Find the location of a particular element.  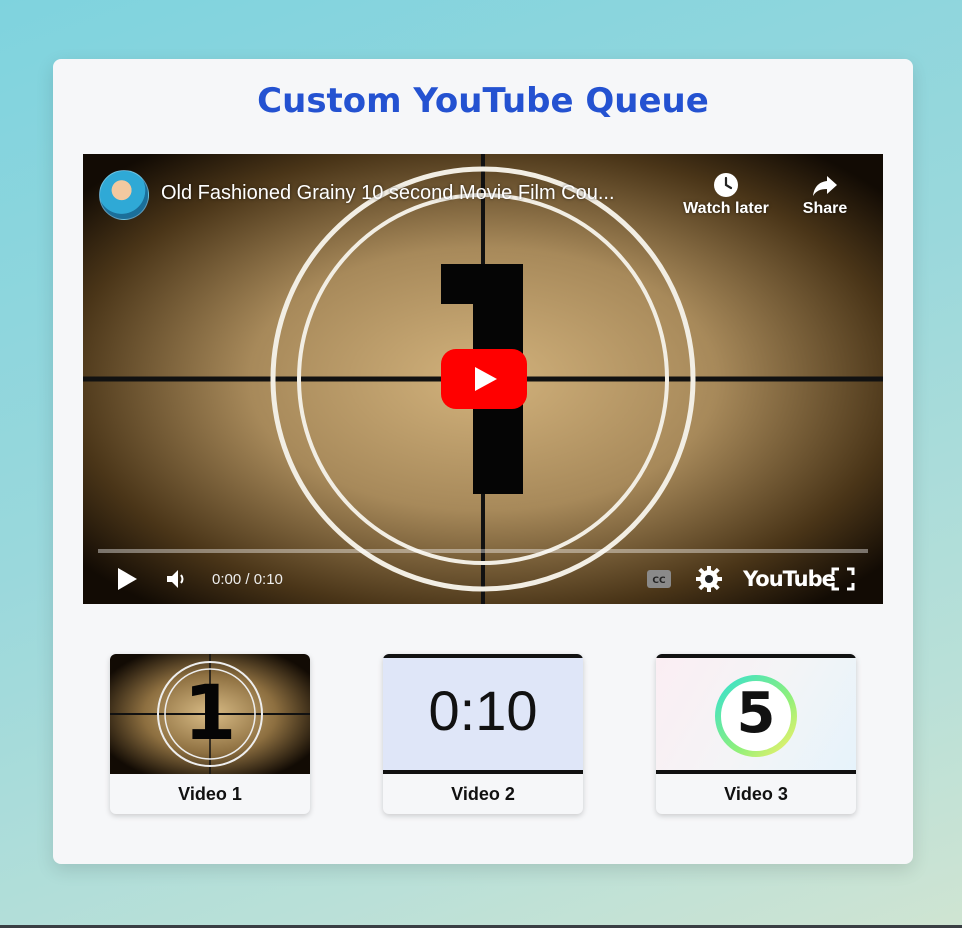

gear-icon is located at coordinates (709, 579).